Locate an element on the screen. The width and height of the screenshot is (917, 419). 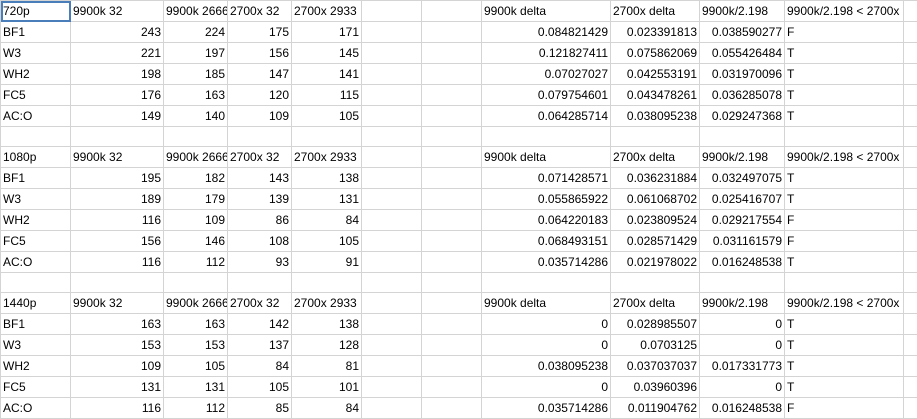
sheet-cell: 139 is located at coordinates (260, 199).